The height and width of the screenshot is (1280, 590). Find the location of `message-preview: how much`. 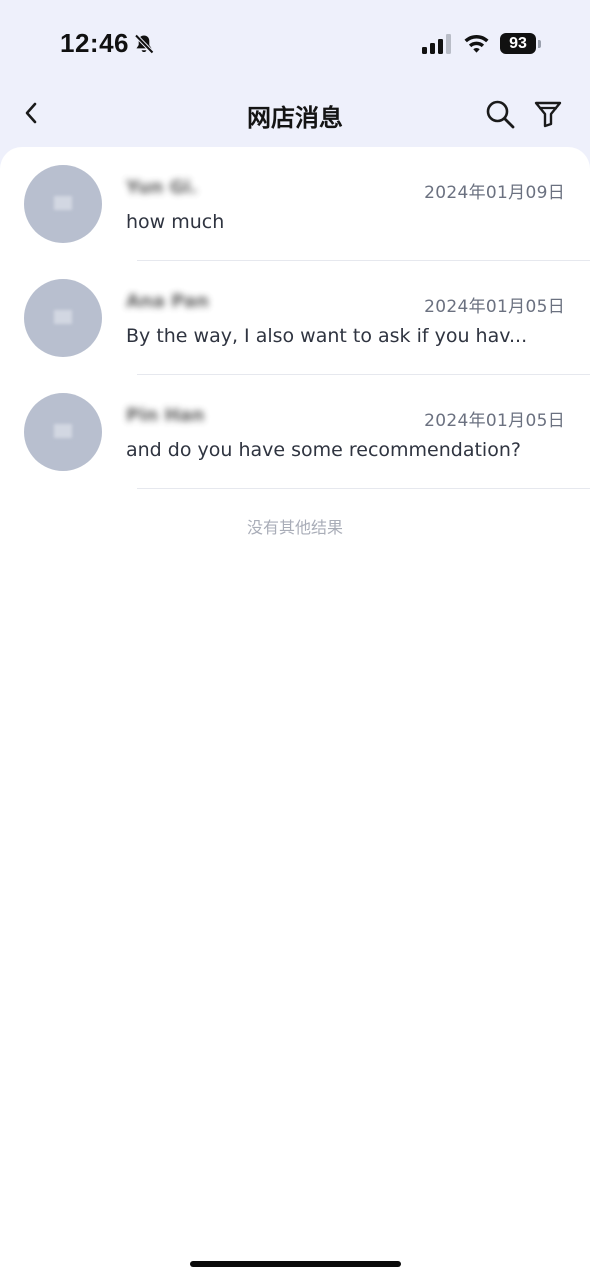

message-preview: how much is located at coordinates (175, 222).